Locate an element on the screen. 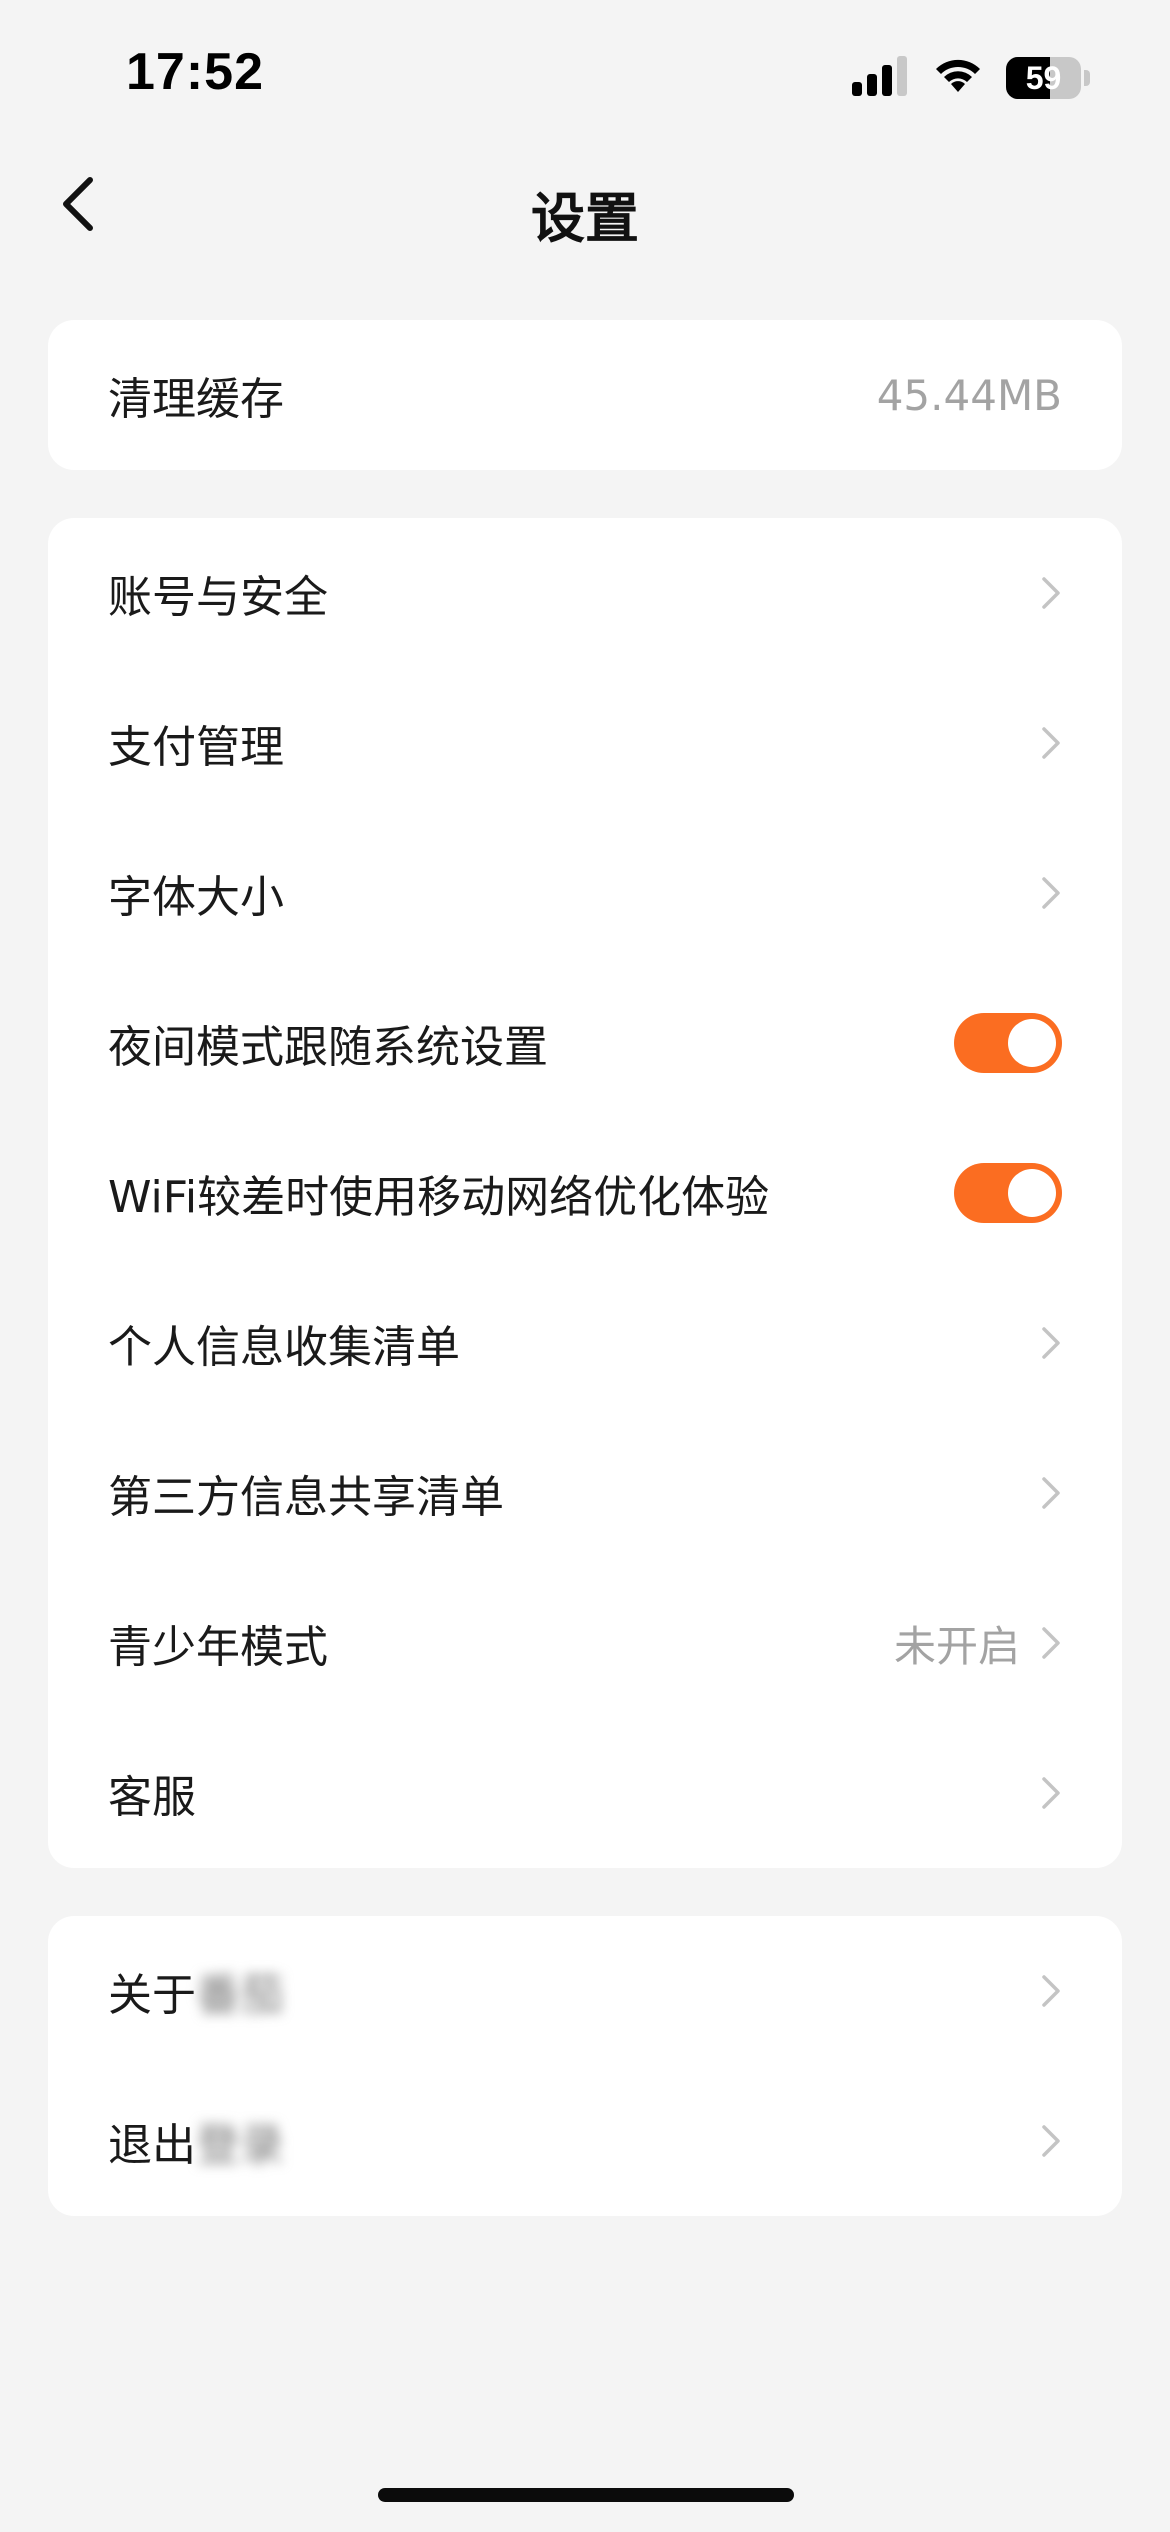  about-app-label: 关于番茄 is located at coordinates (196, 1995).